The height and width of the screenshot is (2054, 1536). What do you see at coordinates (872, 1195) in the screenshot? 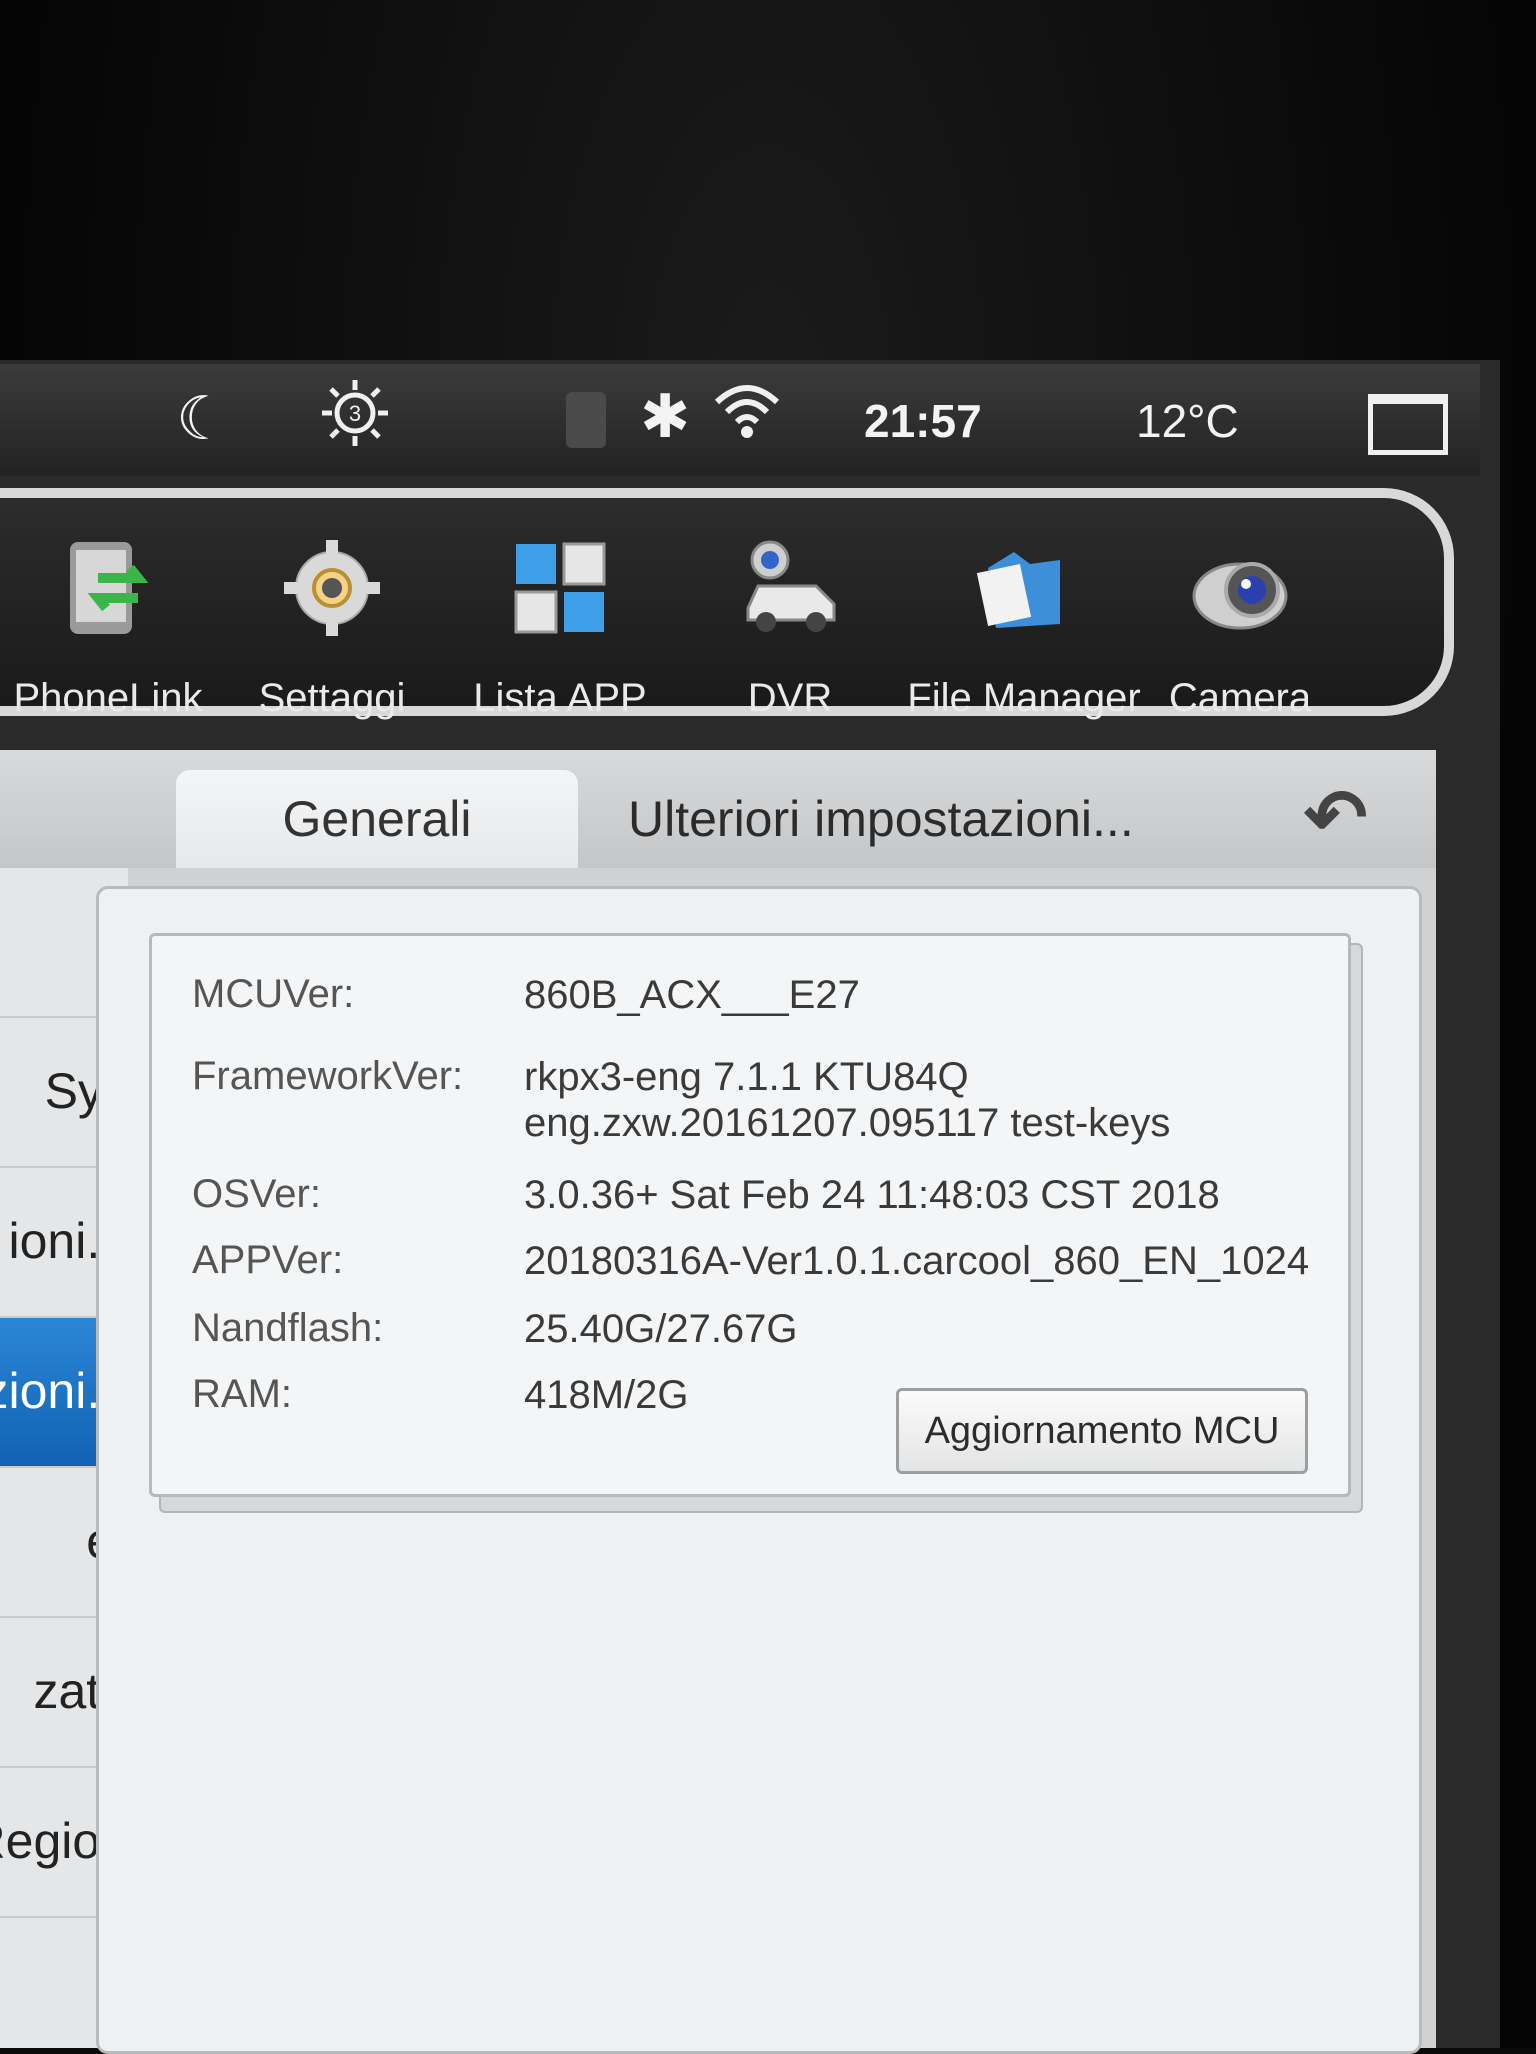
I see `info-value: 3.0.36+ Sat Feb 24 11:48:03 CST 2018` at bounding box center [872, 1195].